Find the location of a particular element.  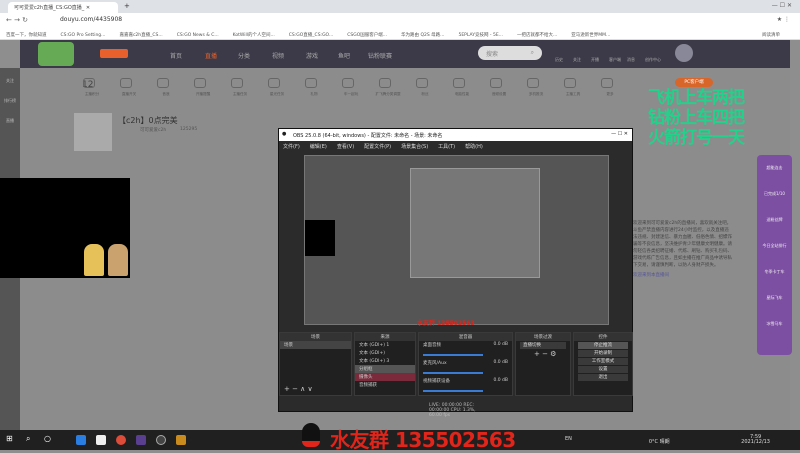

obs-menu-item: 查看(V) is located at coordinates (345, 147).